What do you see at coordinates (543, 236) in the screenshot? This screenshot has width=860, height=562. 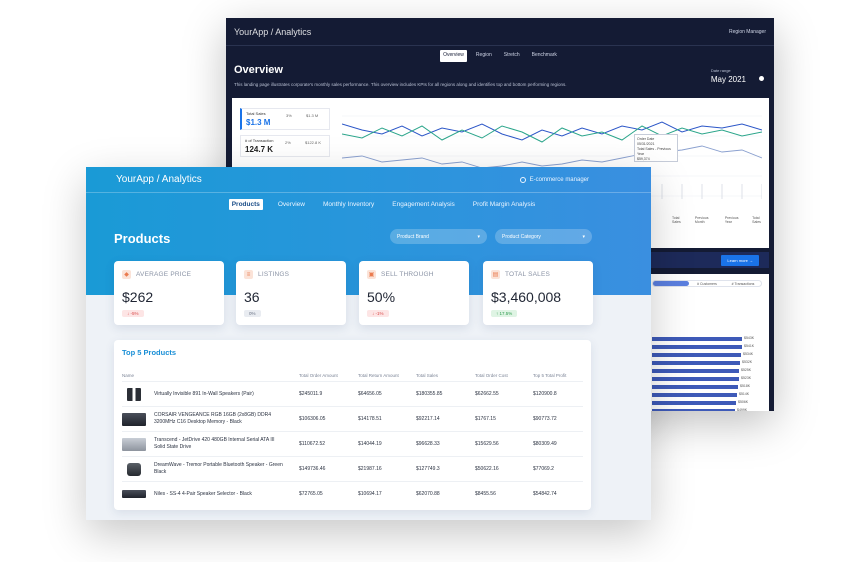 I see `product-category-dropdown: Product Category ▾` at bounding box center [543, 236].